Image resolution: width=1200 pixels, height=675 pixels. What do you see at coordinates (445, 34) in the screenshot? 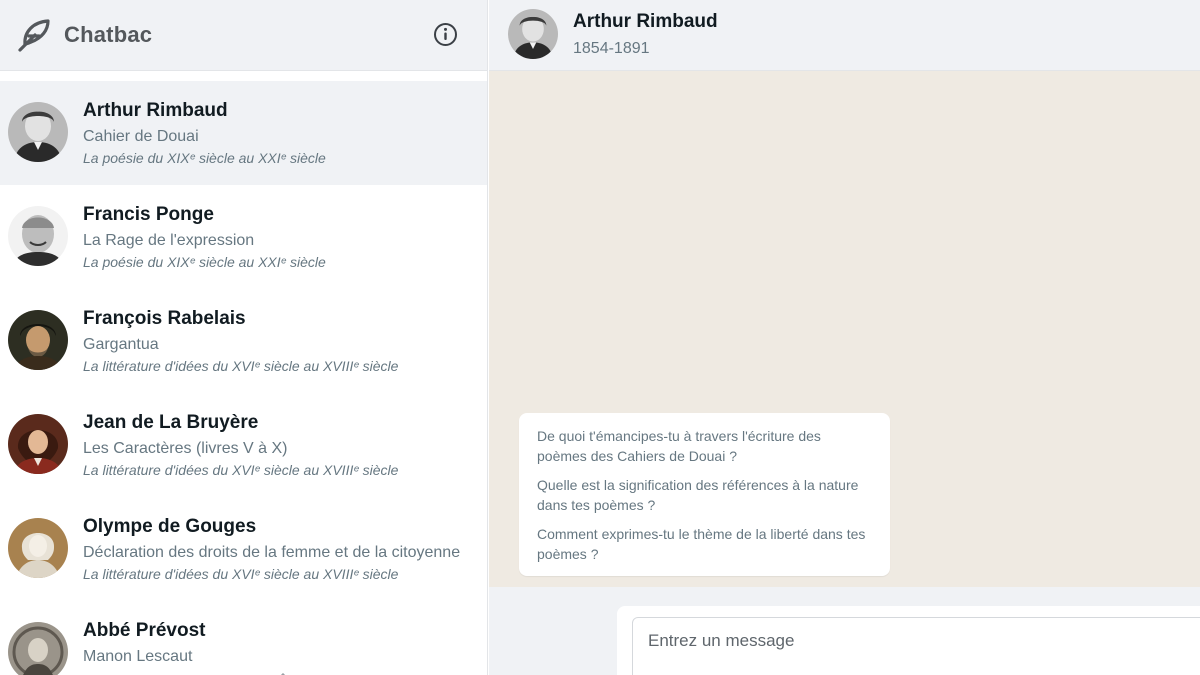
I see `info-icon` at bounding box center [445, 34].